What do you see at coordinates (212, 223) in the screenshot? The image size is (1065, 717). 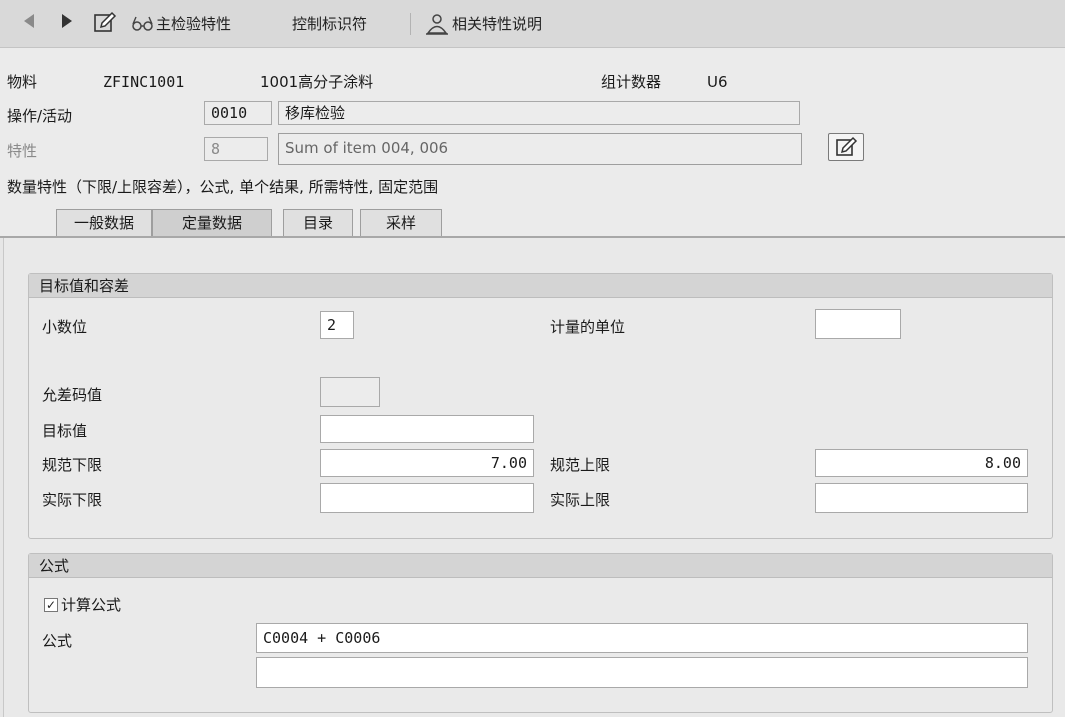 I see `tab-quantitative-data: 定量数据` at bounding box center [212, 223].